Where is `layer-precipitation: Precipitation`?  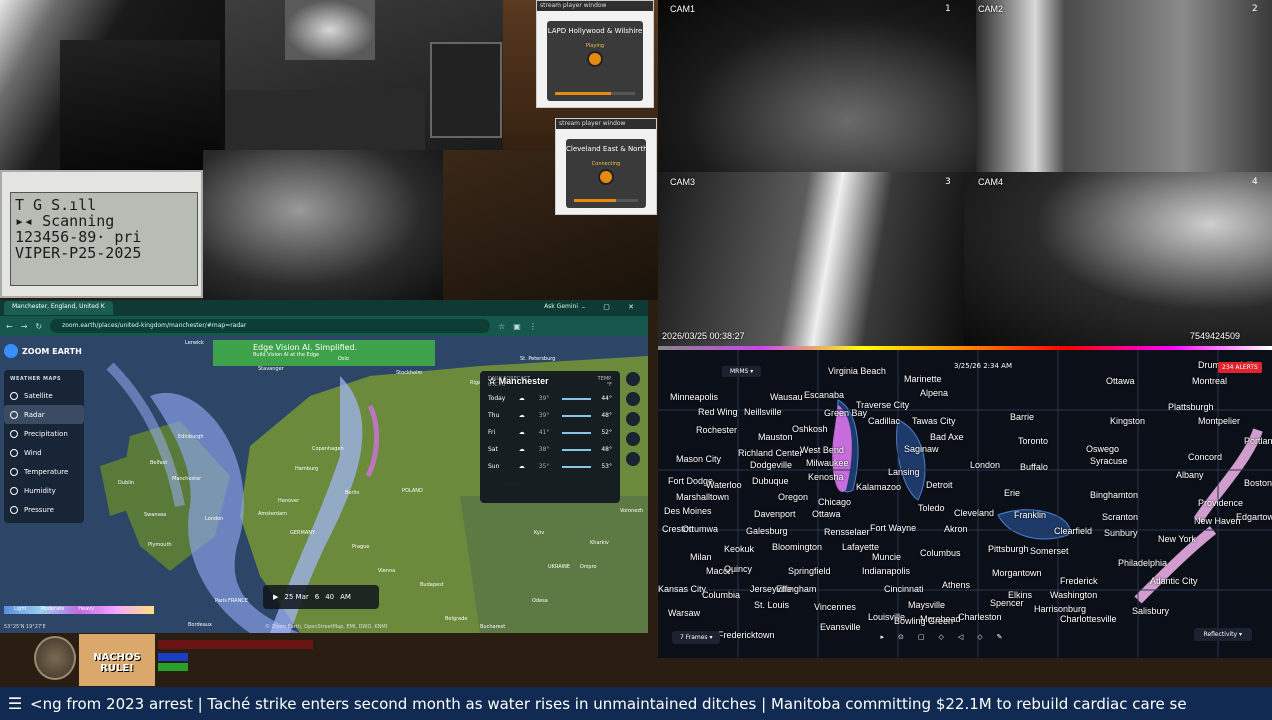 layer-precipitation: Precipitation is located at coordinates (44, 433).